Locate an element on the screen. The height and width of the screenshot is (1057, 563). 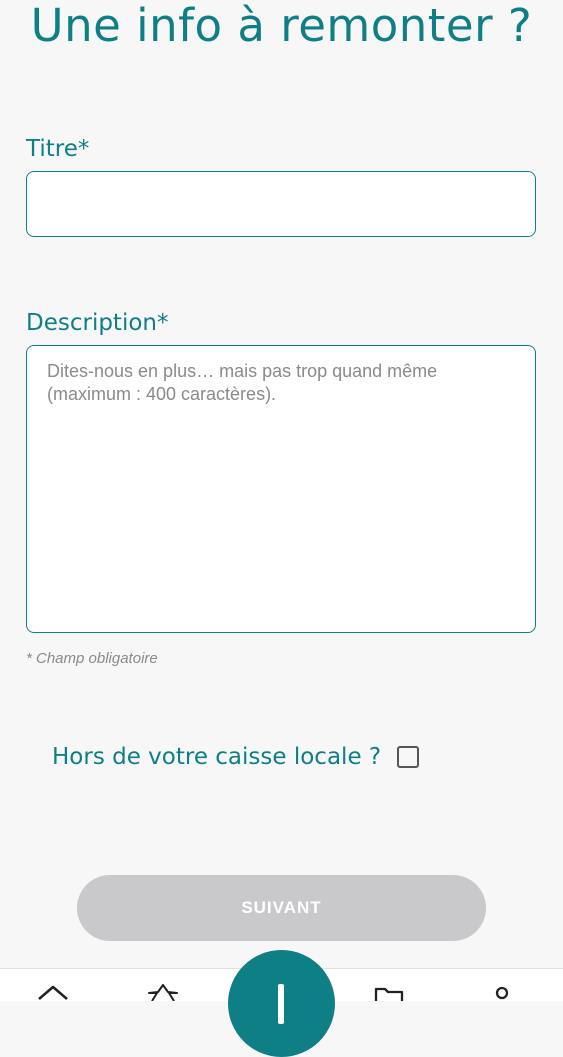
hors-caisse-row: Hors de votre caisse locale ? is located at coordinates (236, 757).